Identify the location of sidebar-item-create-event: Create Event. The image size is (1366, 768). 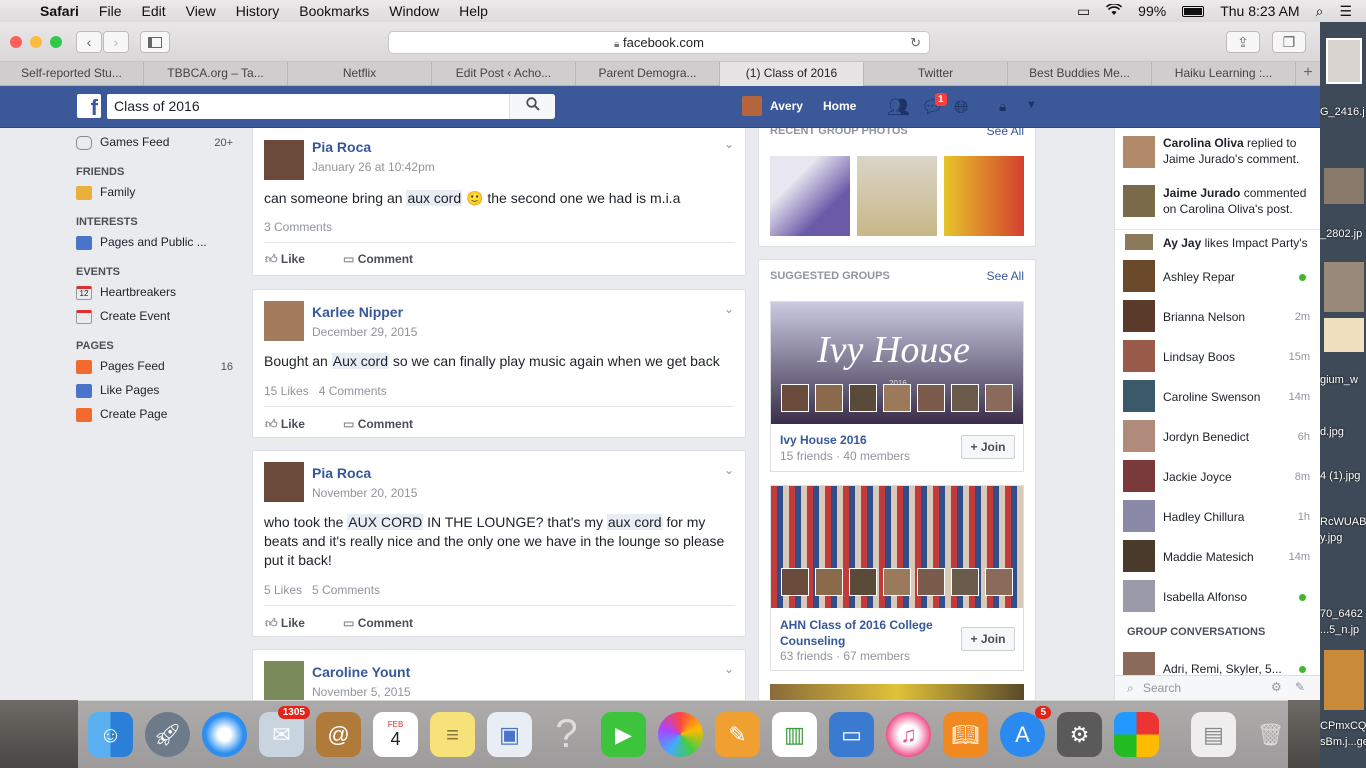
(123, 316).